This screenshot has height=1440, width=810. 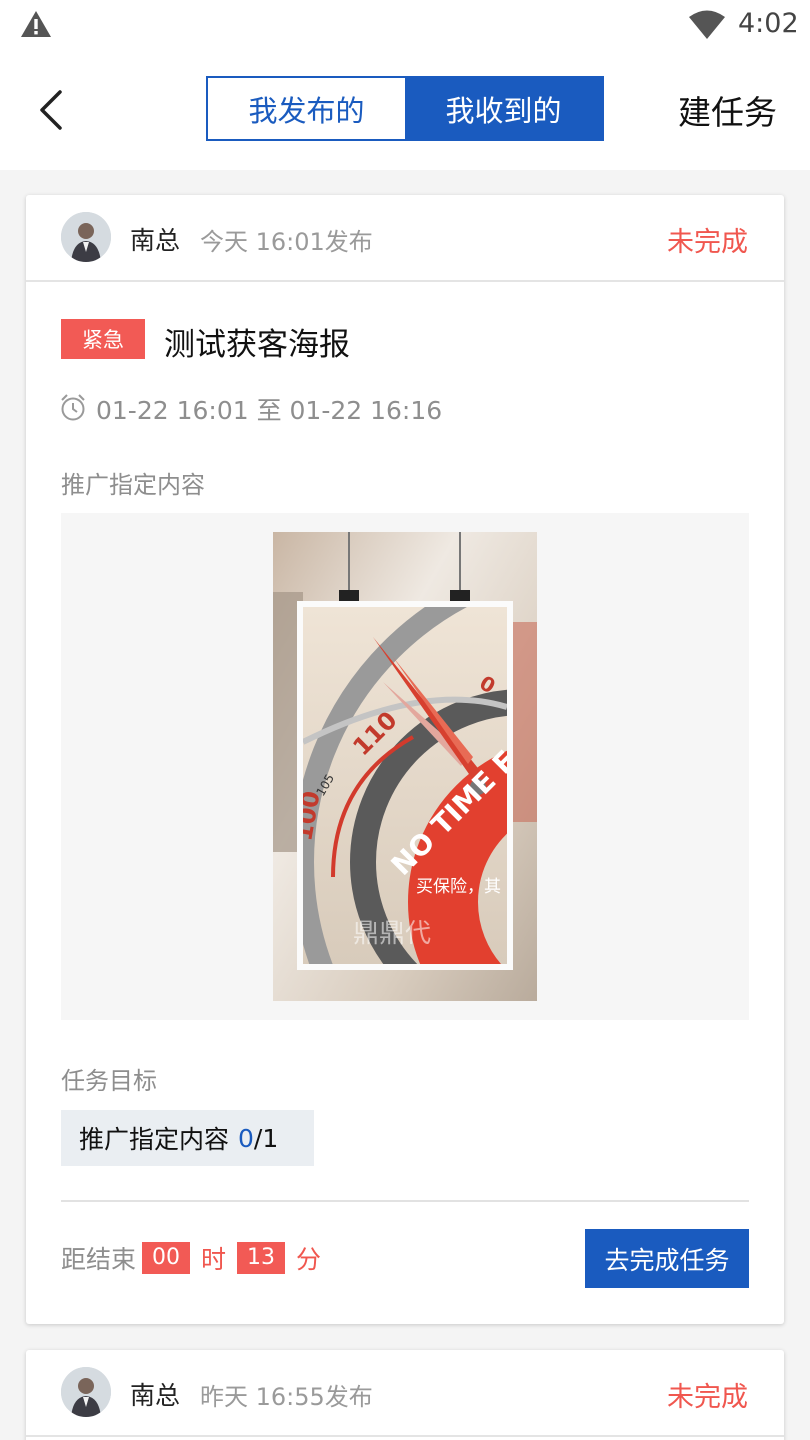 I want to click on card-header: 南总 昨天 16:55发布 未完成, so click(x=405, y=1393).